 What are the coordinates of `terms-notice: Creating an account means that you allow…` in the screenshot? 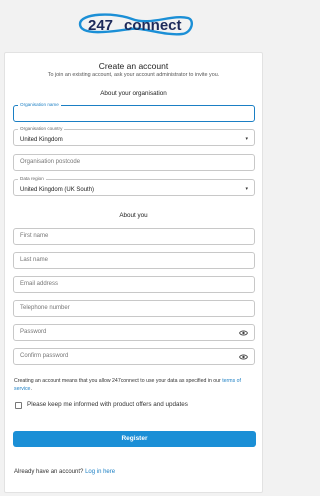 It's located at (135, 385).